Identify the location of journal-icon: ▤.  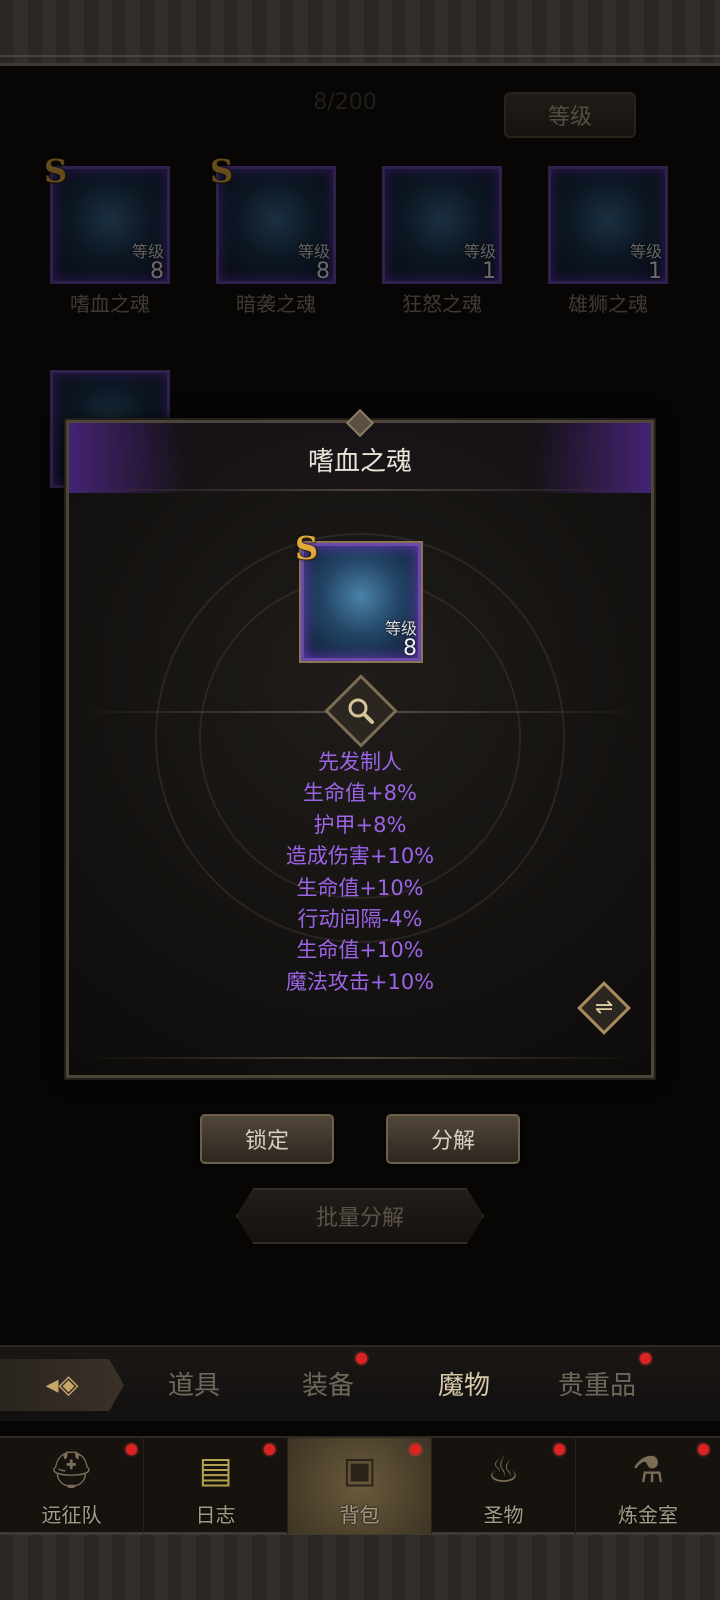
(215, 1470).